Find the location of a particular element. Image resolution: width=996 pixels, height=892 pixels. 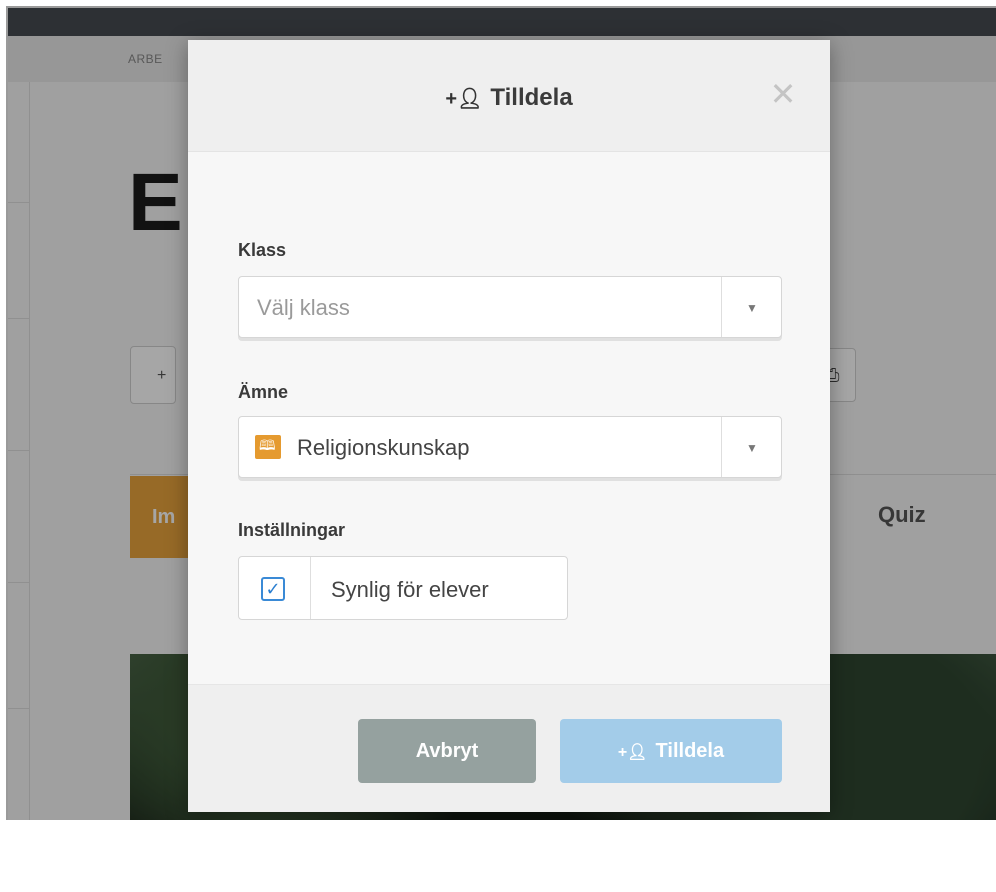

subject-label: Ämne is located at coordinates (263, 392).